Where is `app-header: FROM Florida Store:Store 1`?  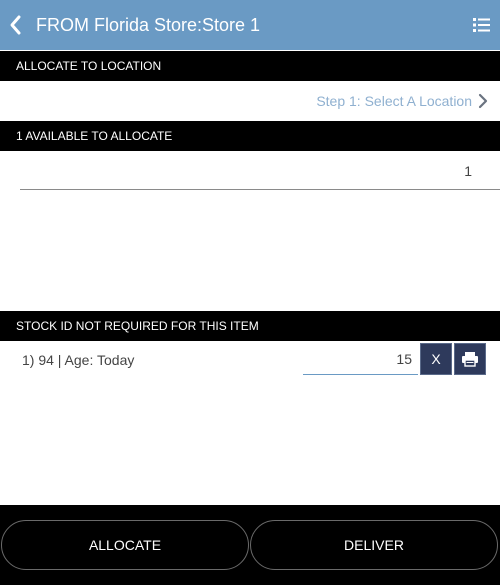 app-header: FROM Florida Store:Store 1 is located at coordinates (250, 25).